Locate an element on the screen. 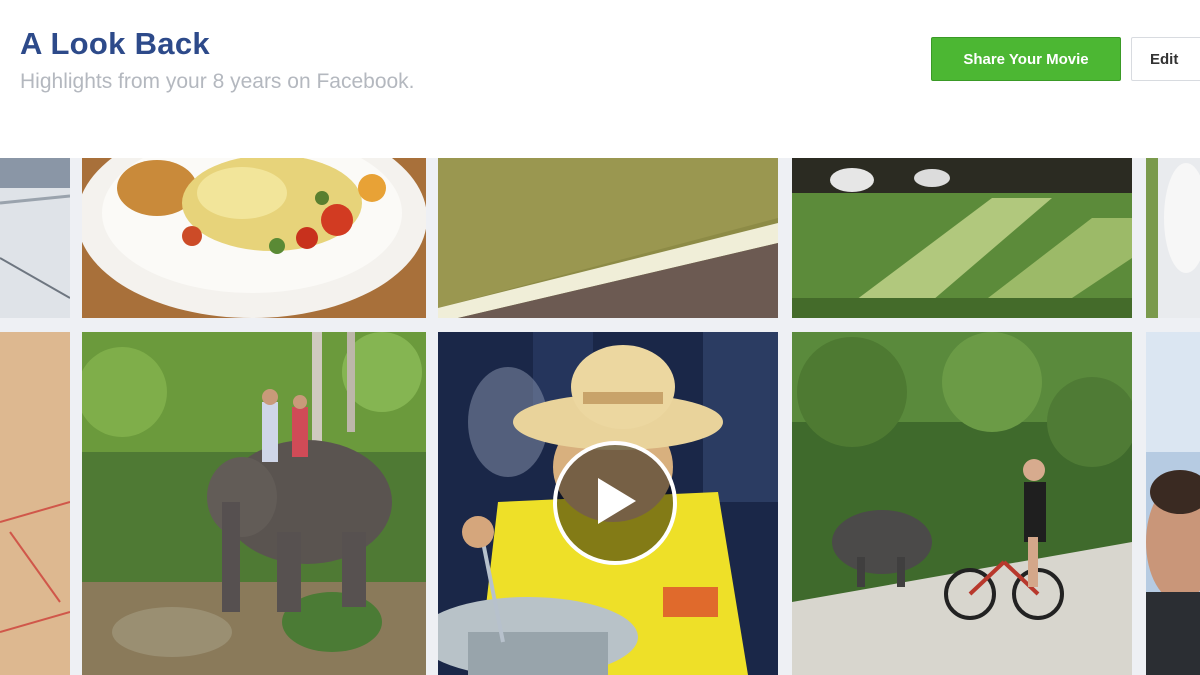  photo-tile-field is located at coordinates (608, 238).